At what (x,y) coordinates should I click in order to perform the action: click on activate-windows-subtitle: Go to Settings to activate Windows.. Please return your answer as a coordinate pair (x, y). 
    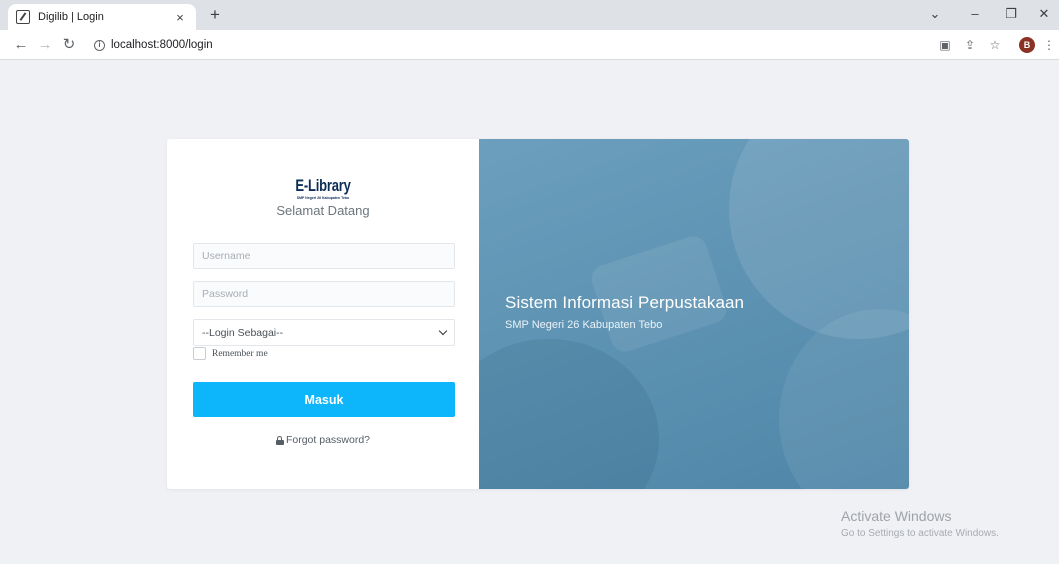
    Looking at the image, I should click on (920, 533).